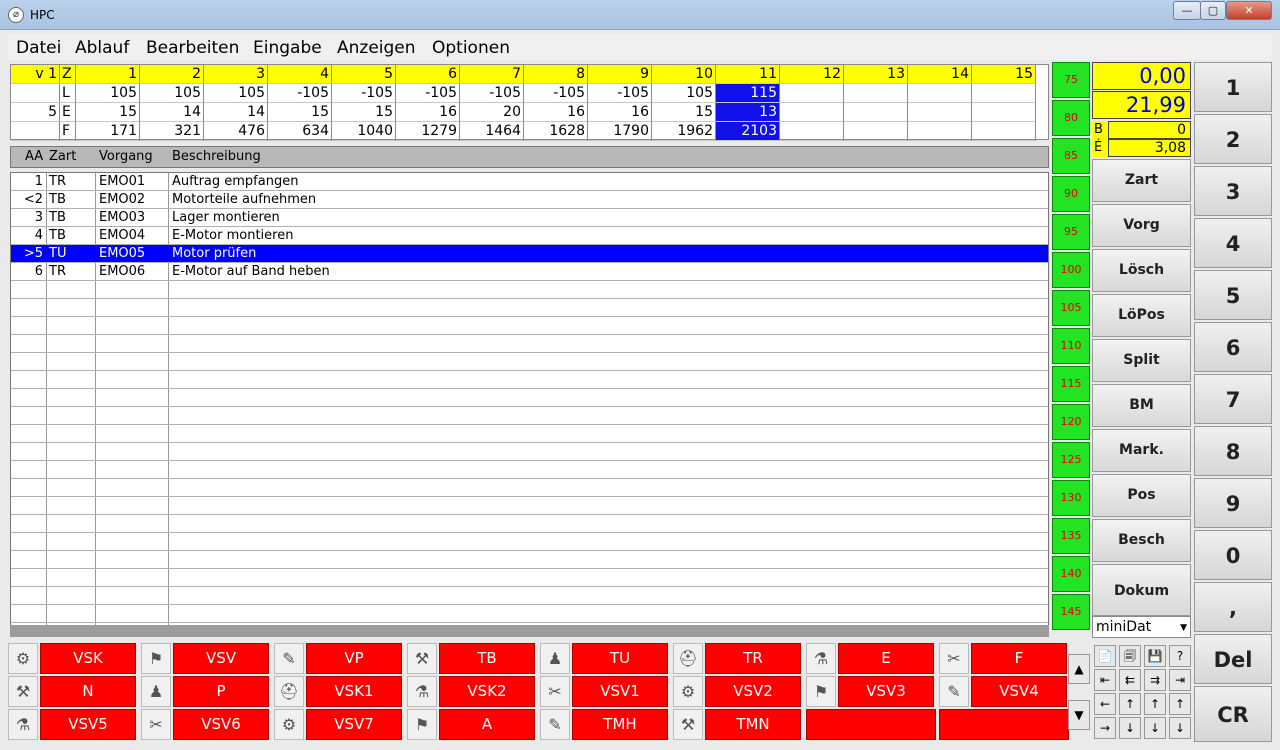  What do you see at coordinates (1233, 451) in the screenshot?
I see `numpad-key-8: 8` at bounding box center [1233, 451].